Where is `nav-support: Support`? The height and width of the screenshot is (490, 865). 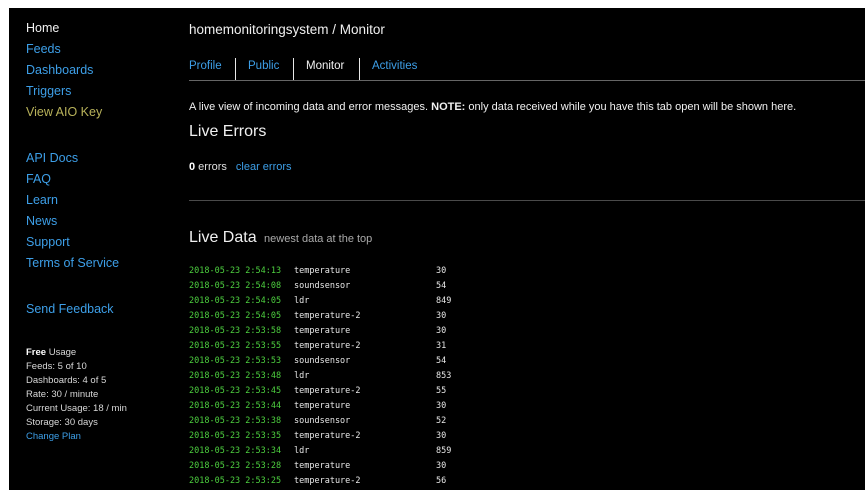
nav-support: Support is located at coordinates (48, 242).